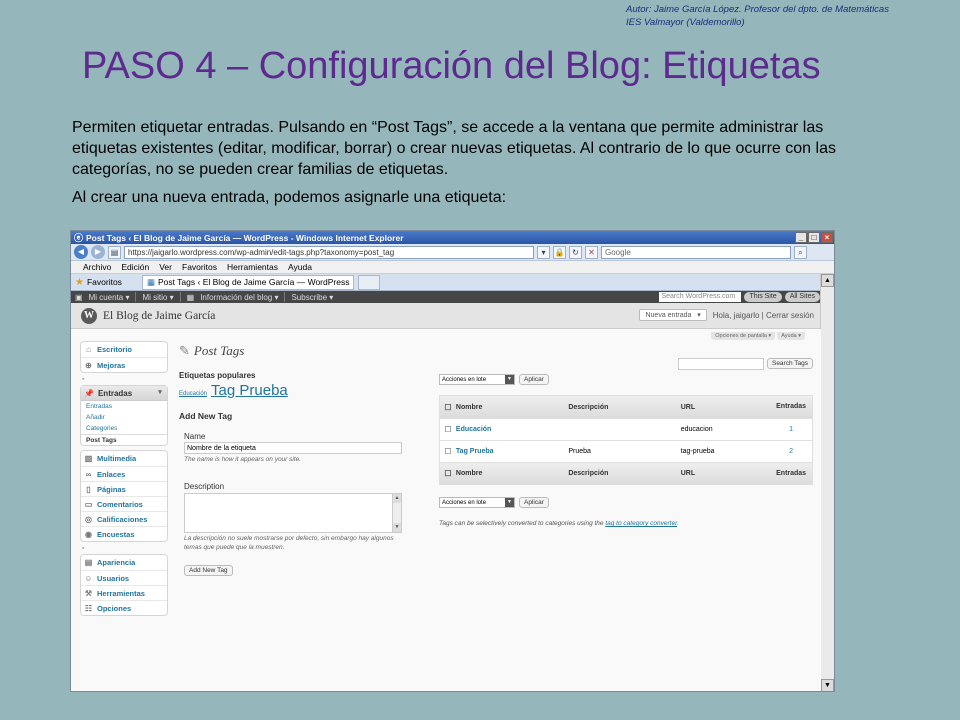  Describe the element at coordinates (559, 252) in the screenshot. I see `lock-icon: 🔒` at that location.